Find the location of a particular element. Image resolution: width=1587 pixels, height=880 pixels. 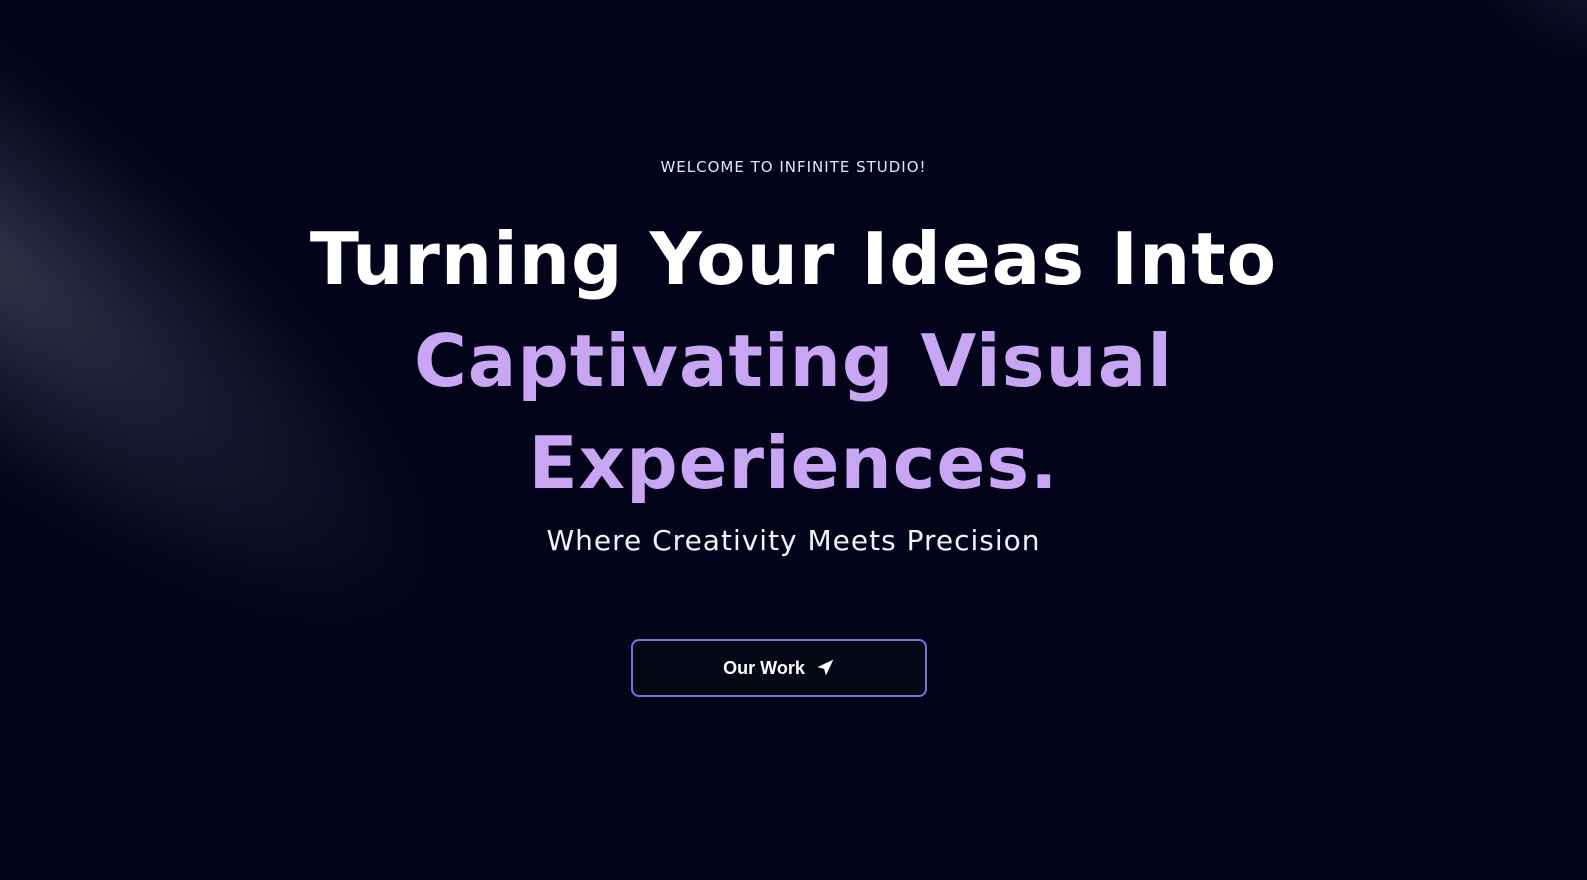

our-work-button: Our Work is located at coordinates (779, 668).